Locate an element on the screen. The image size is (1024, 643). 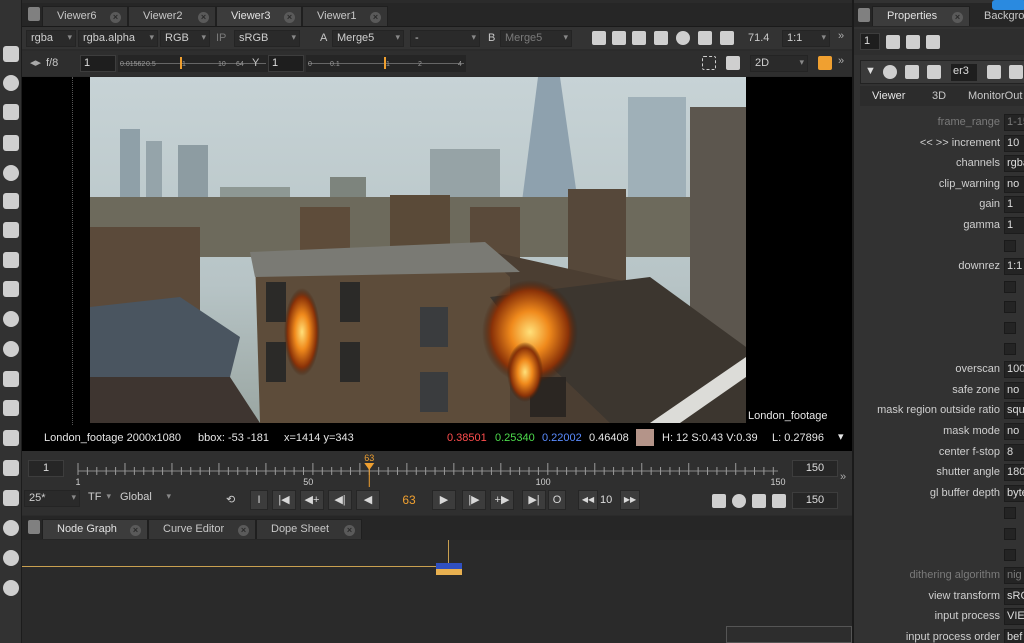
pause-icon is located at coordinates (727, 38).